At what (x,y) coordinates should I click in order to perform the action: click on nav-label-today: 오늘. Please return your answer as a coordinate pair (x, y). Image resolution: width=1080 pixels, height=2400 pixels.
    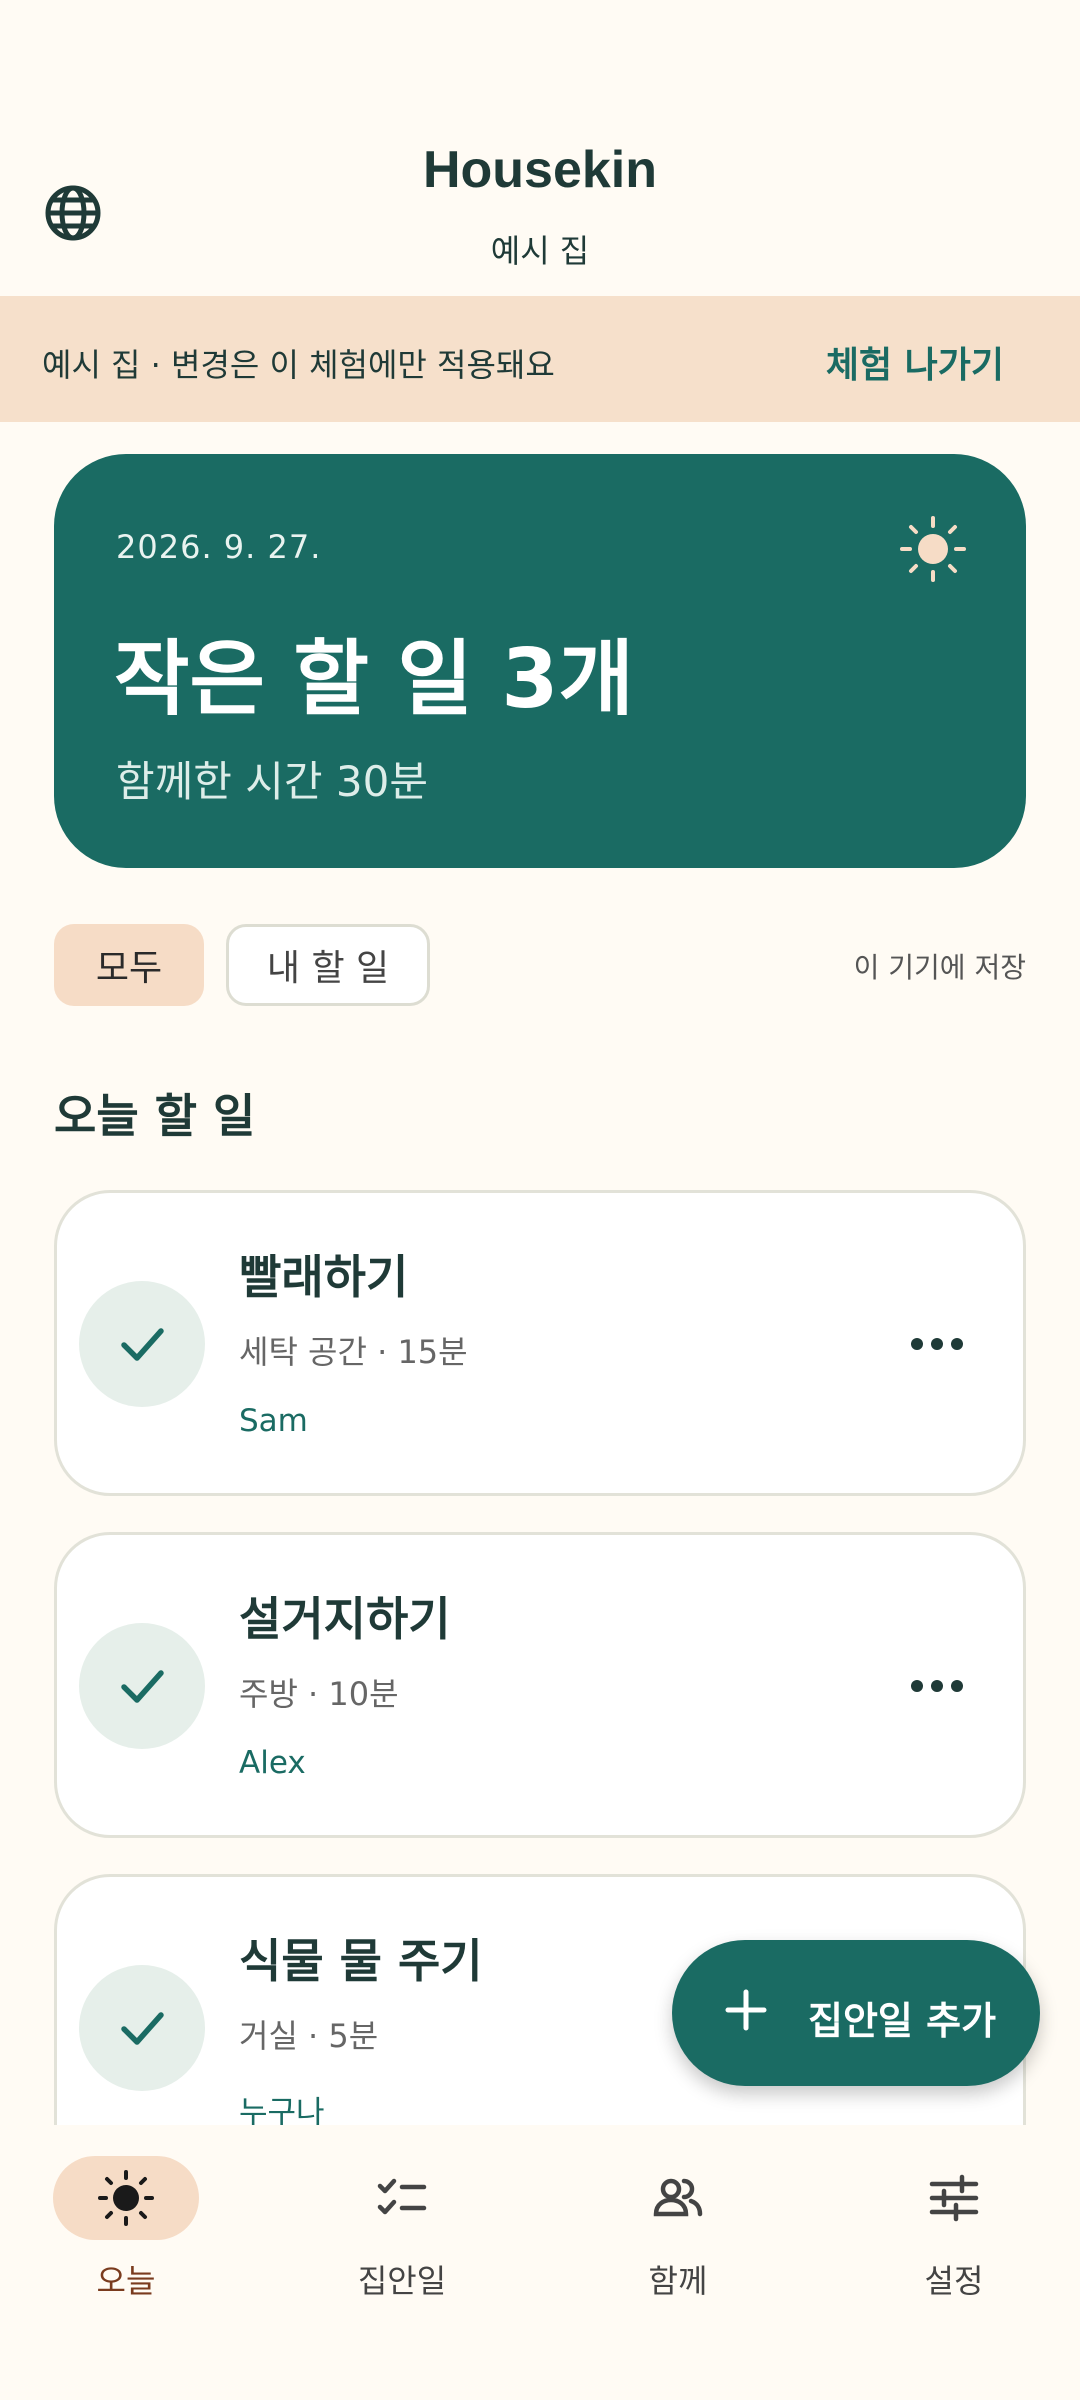
    Looking at the image, I should click on (126, 2281).